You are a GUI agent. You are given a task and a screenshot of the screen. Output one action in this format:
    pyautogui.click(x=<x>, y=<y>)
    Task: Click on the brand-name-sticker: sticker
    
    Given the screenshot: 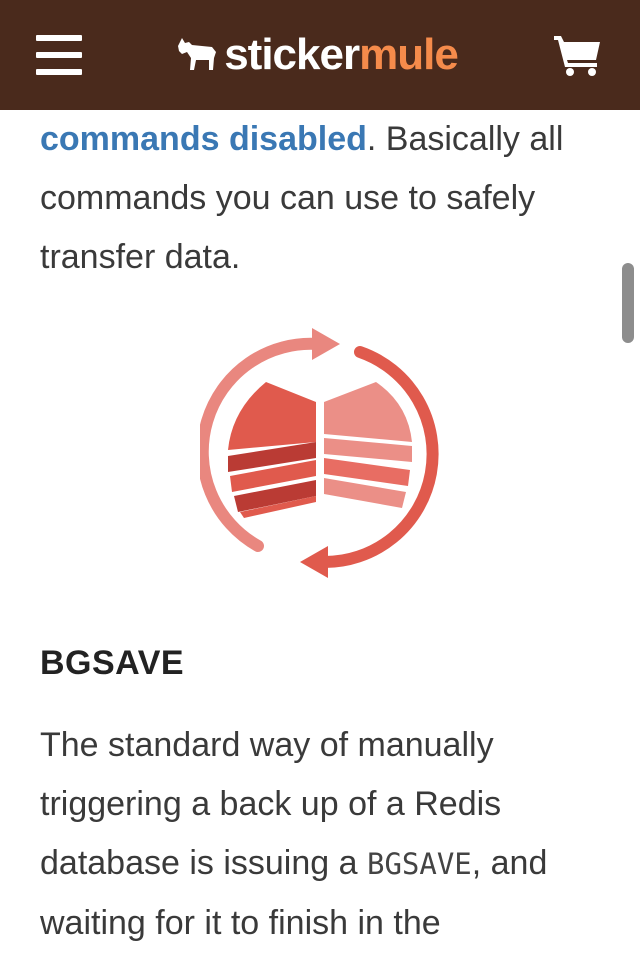 What is the action you would take?
    pyautogui.click(x=292, y=54)
    